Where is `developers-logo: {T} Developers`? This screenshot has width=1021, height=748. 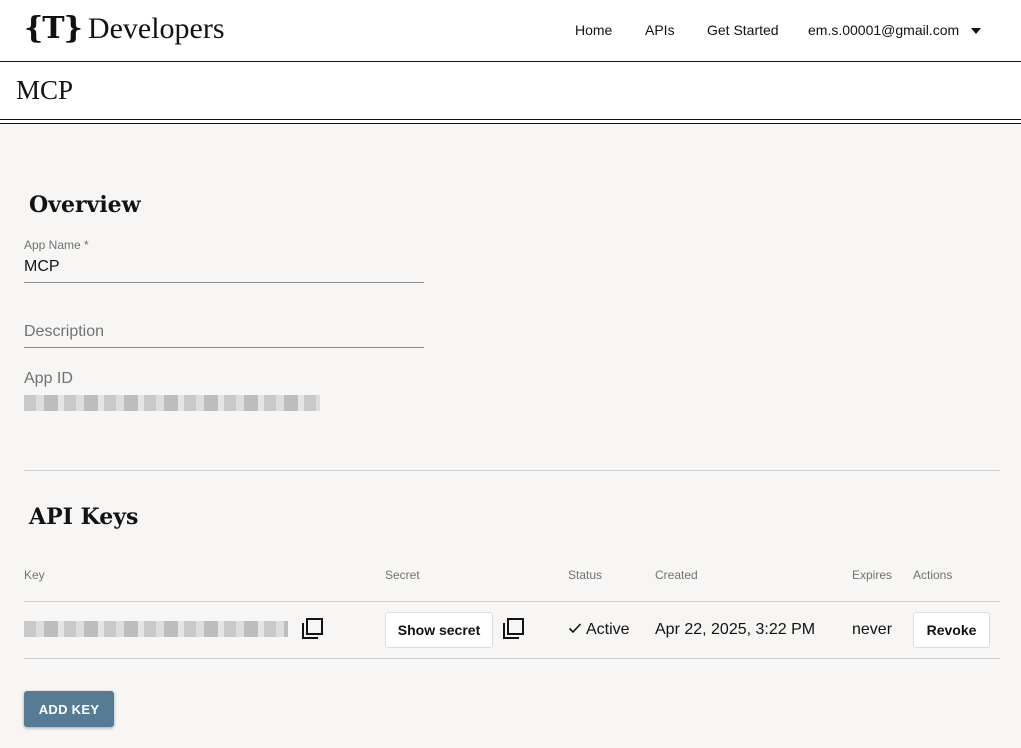
developers-logo: {T} Developers is located at coordinates (124, 29).